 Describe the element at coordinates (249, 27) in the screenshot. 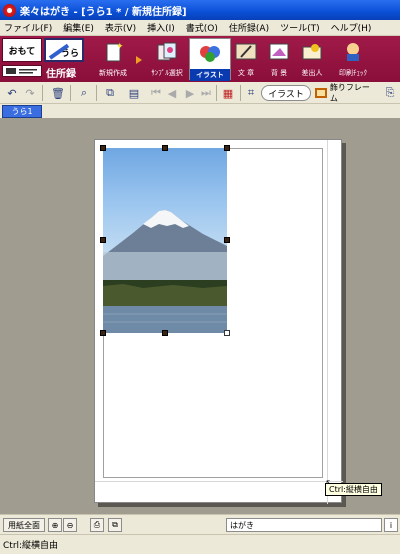

I see `menu-address-book: 住所録(A)` at that location.